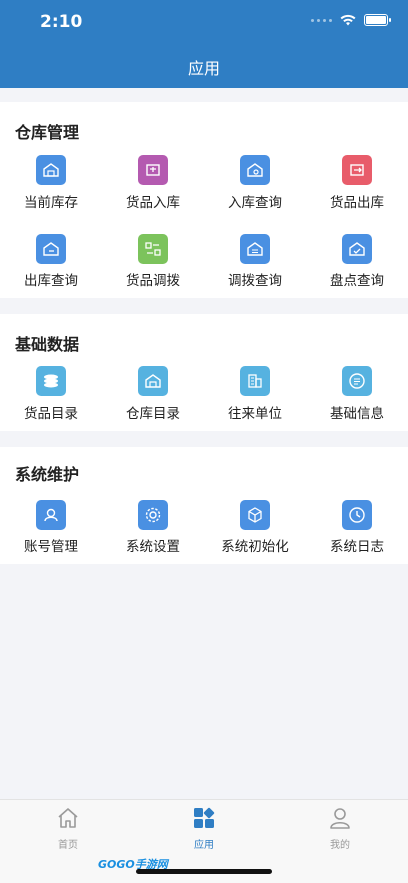  I want to click on app-item-label: 仓库目录, so click(153, 414).